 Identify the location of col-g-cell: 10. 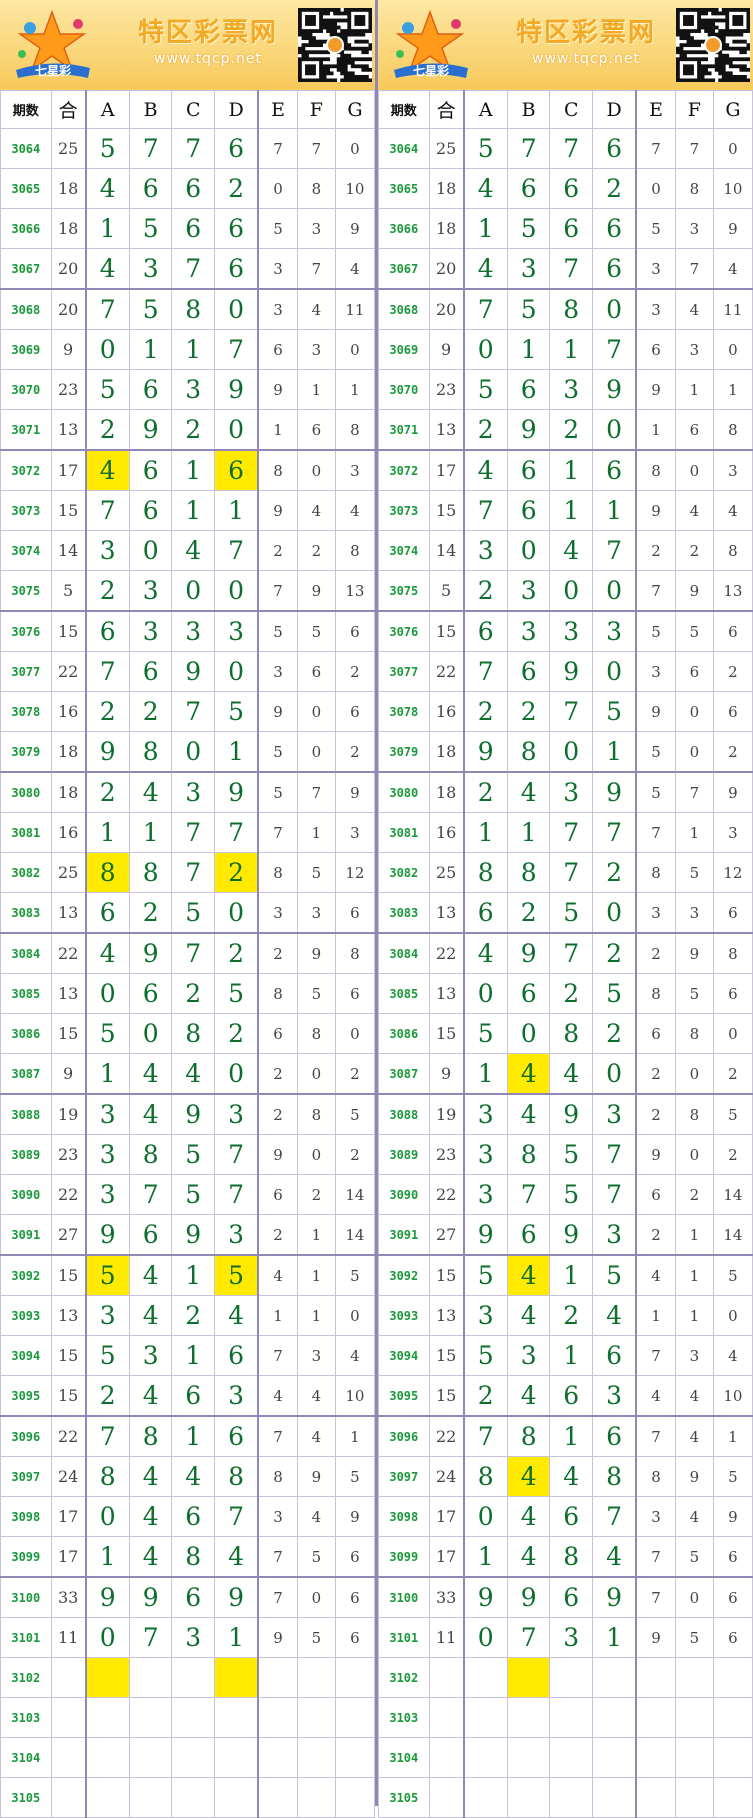
(355, 188).